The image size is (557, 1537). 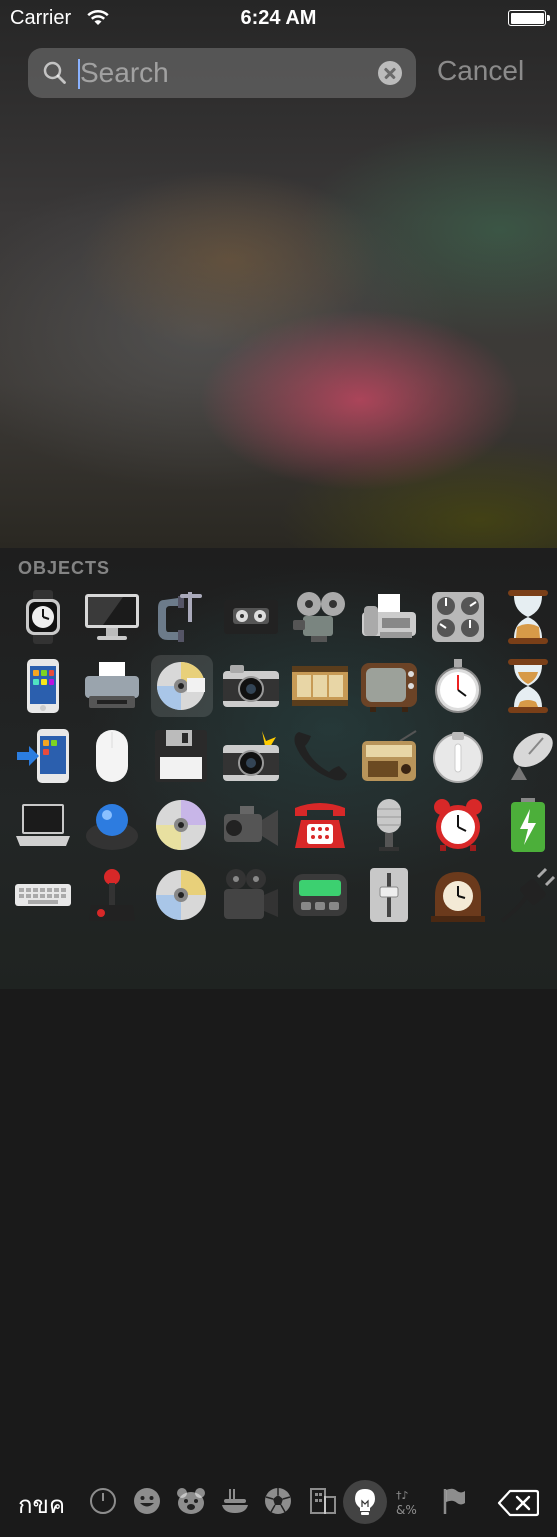 What do you see at coordinates (111, 687) in the screenshot?
I see `emoji-printer` at bounding box center [111, 687].